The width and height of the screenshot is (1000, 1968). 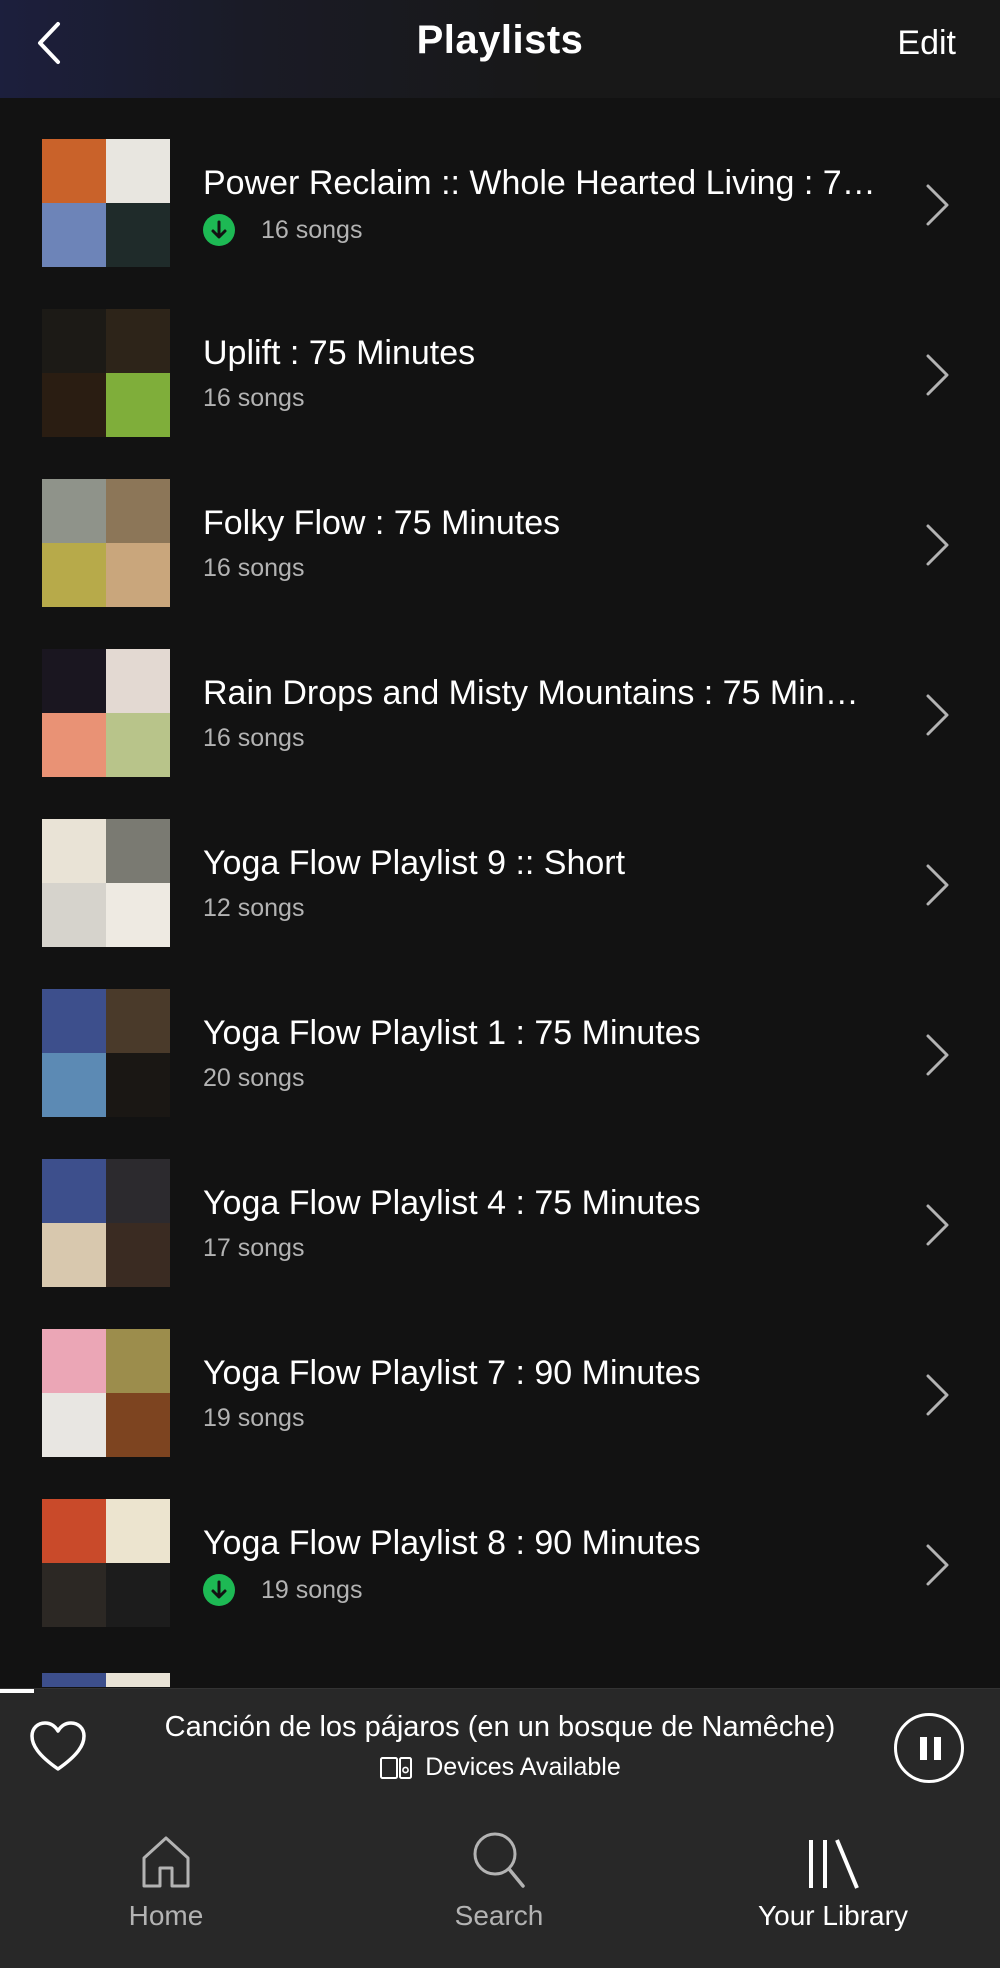 I want to click on devices-label: Devices Available, so click(x=523, y=1767).